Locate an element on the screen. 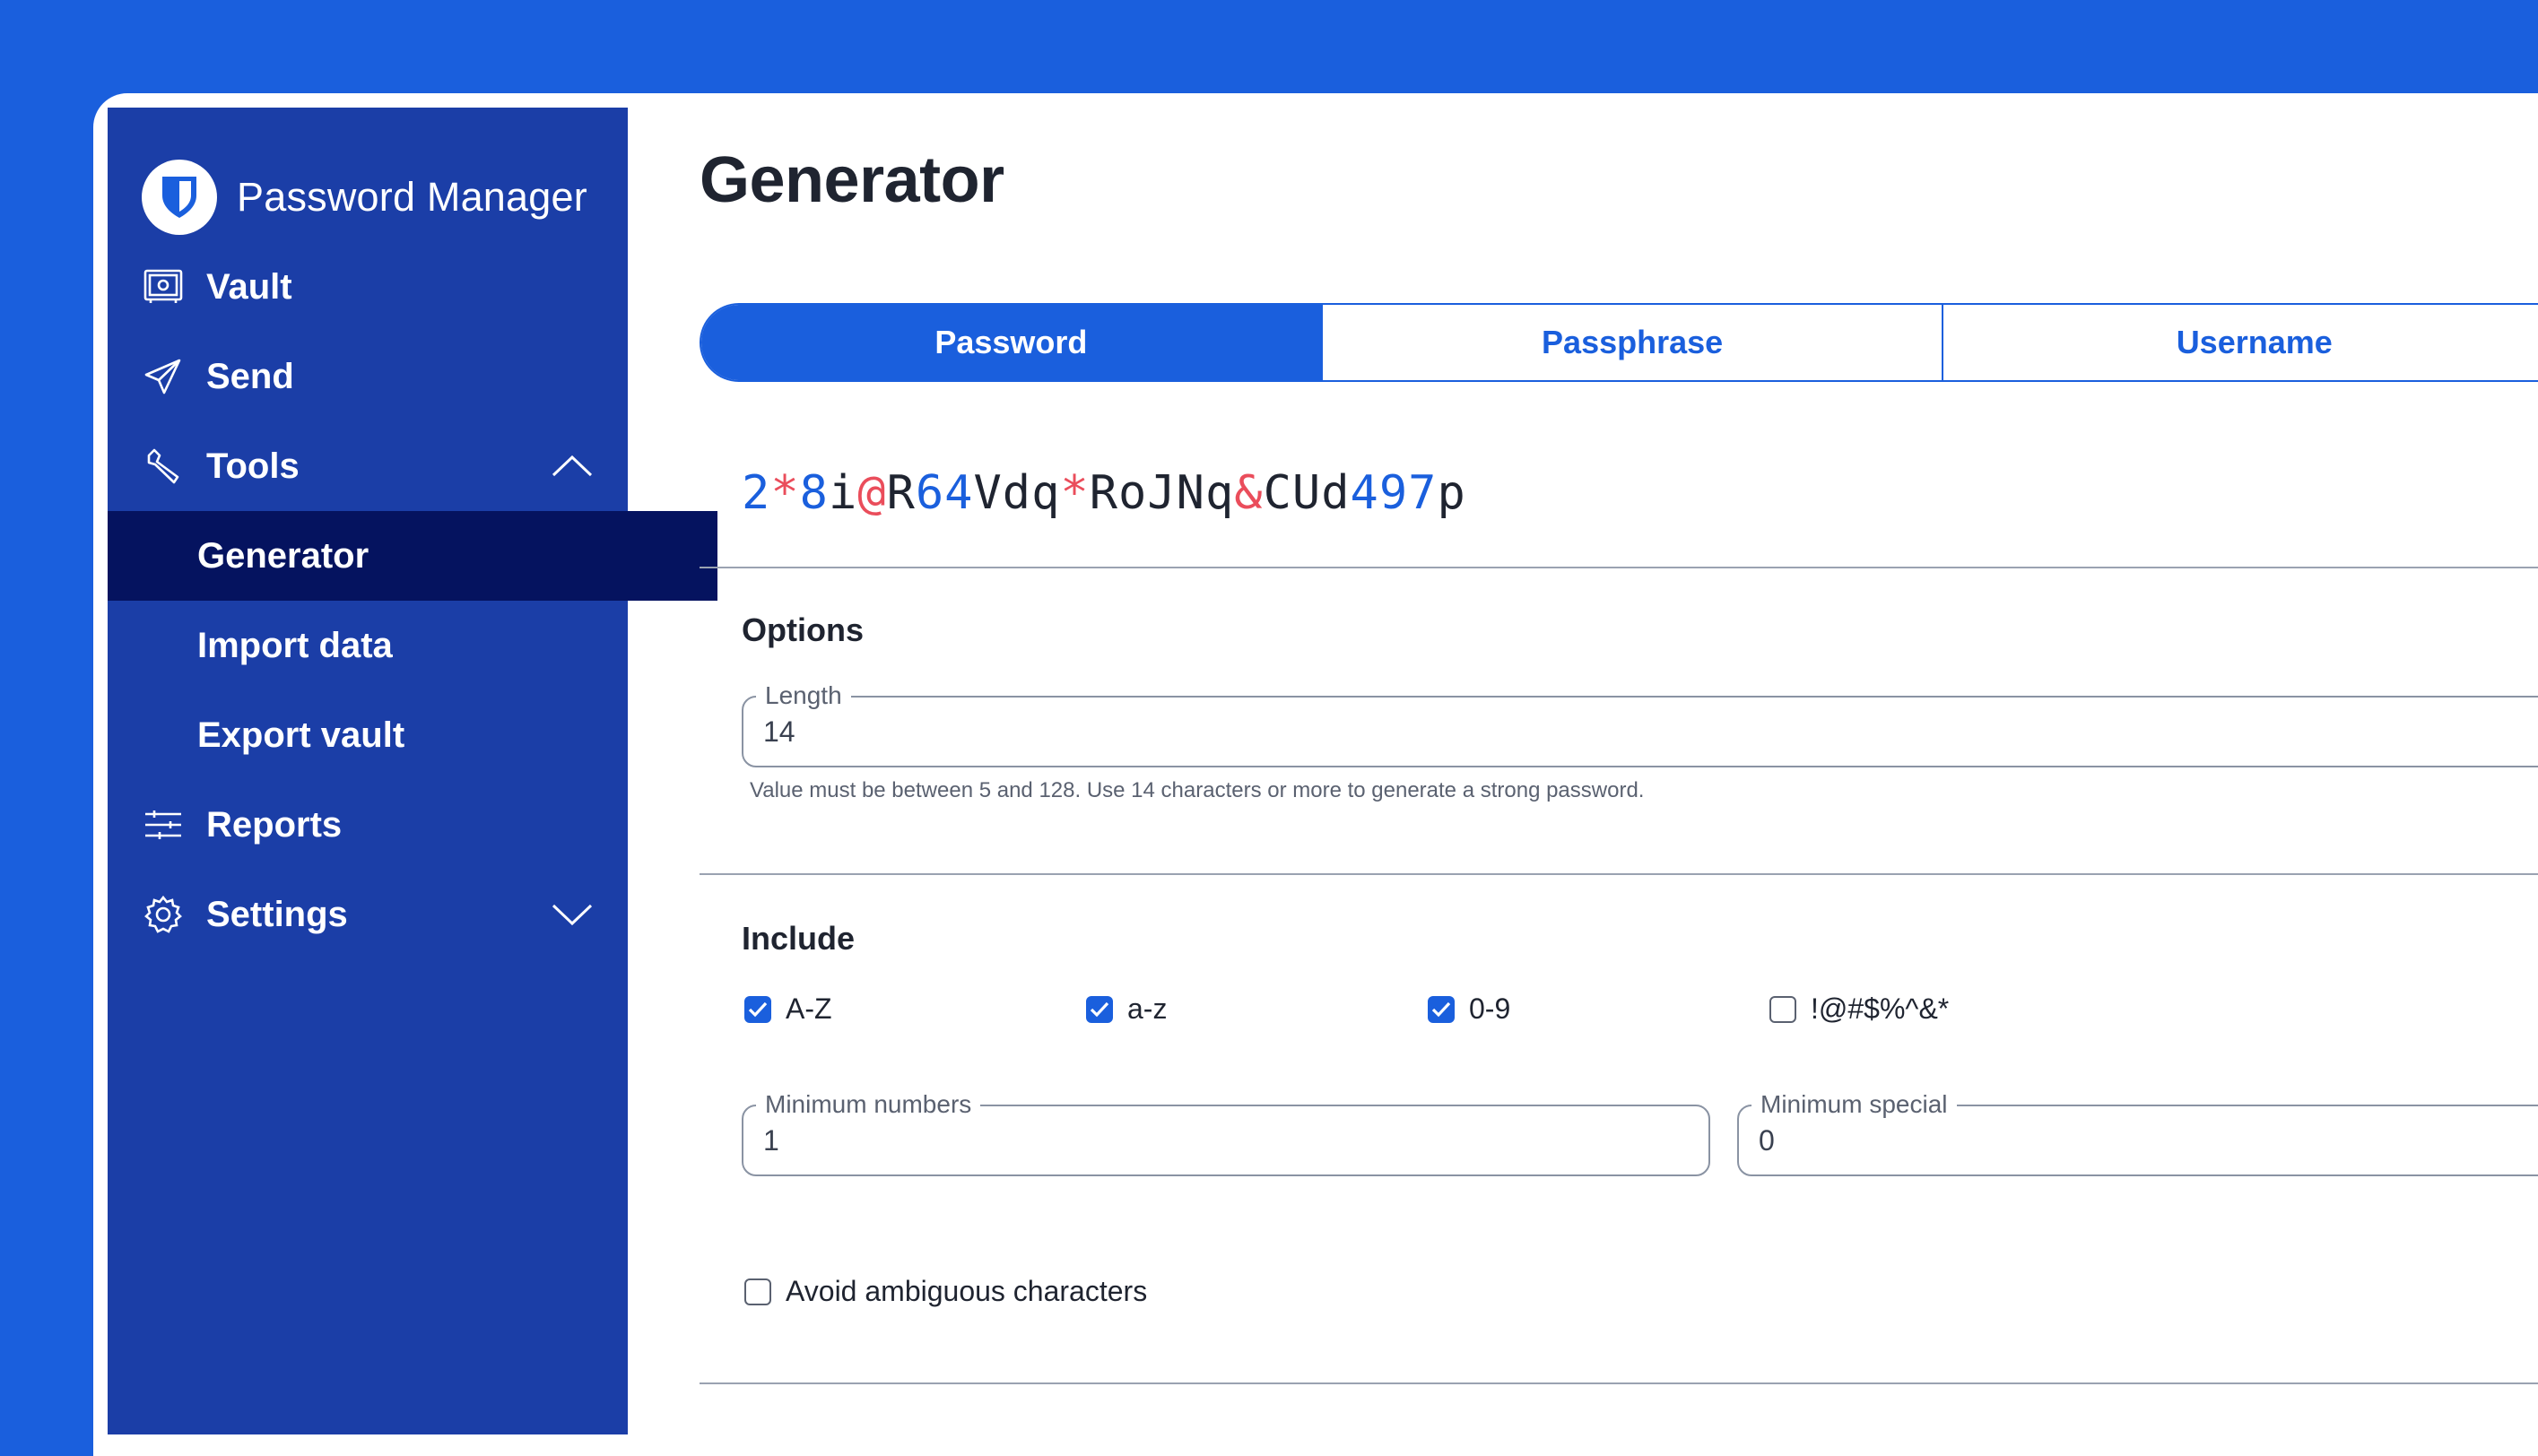 This screenshot has width=2538, height=1456. chevron-down-icon is located at coordinates (572, 915).